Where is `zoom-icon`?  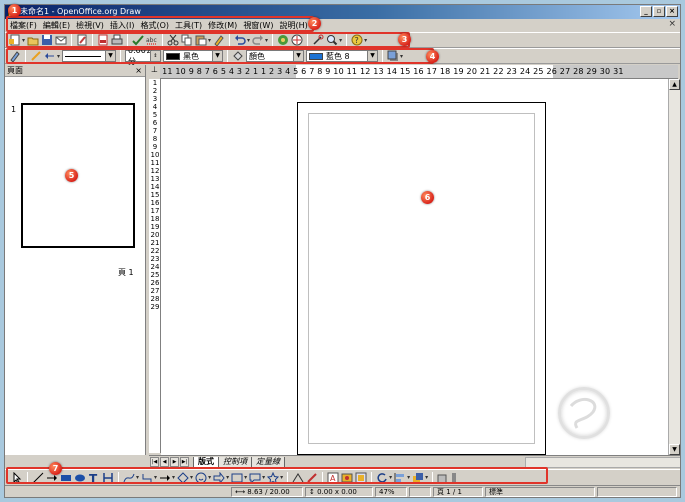 zoom-icon is located at coordinates (332, 40).